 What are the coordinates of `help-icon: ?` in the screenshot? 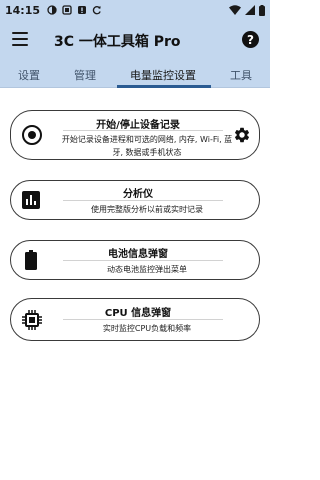 It's located at (250, 39).